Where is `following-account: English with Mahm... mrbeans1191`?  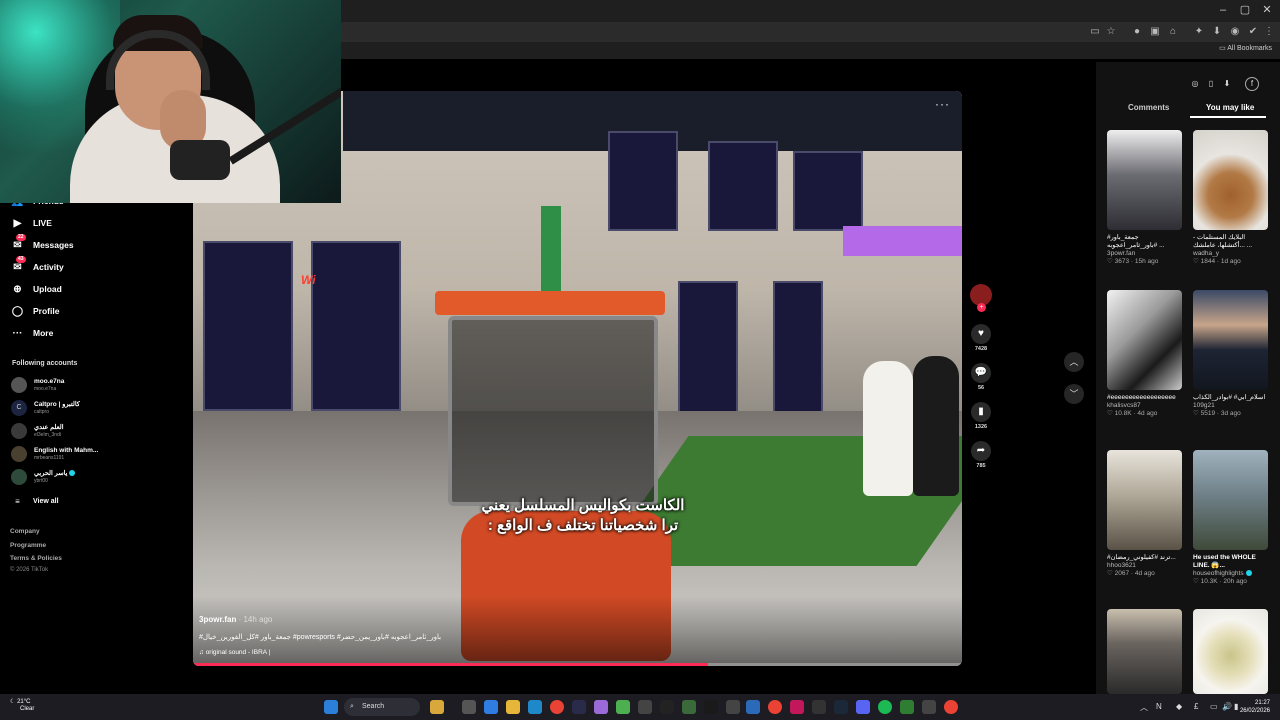 following-account: English with Mahm... mrbeans1191 is located at coordinates (54, 454).